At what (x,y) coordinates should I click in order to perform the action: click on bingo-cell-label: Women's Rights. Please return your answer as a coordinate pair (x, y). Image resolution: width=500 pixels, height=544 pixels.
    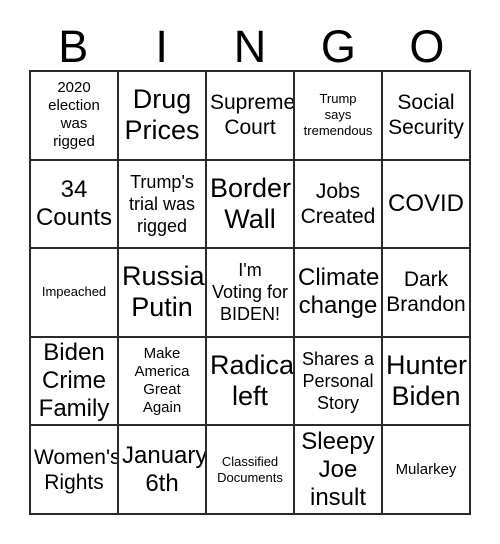
    Looking at the image, I should click on (76, 469).